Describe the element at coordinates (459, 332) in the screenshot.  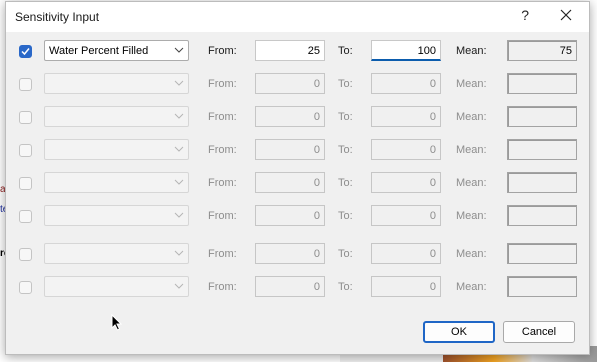
I see `ok-button: OK` at that location.